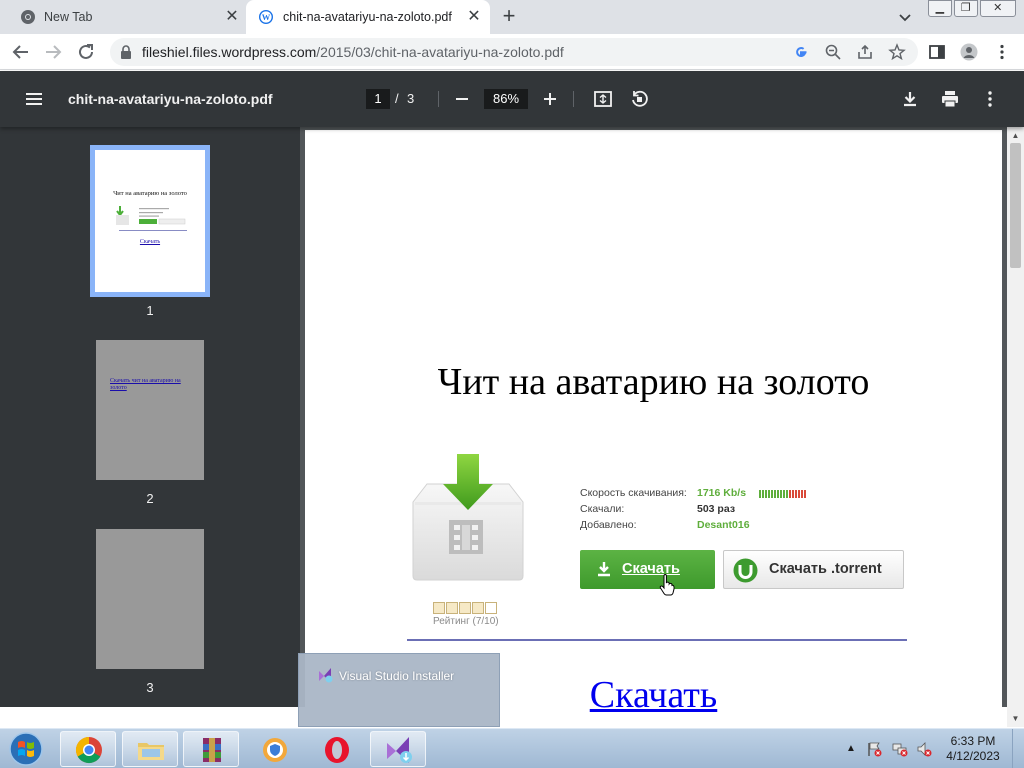  Describe the element at coordinates (34, 99) in the screenshot. I see `hamburger-menu-icon` at that location.